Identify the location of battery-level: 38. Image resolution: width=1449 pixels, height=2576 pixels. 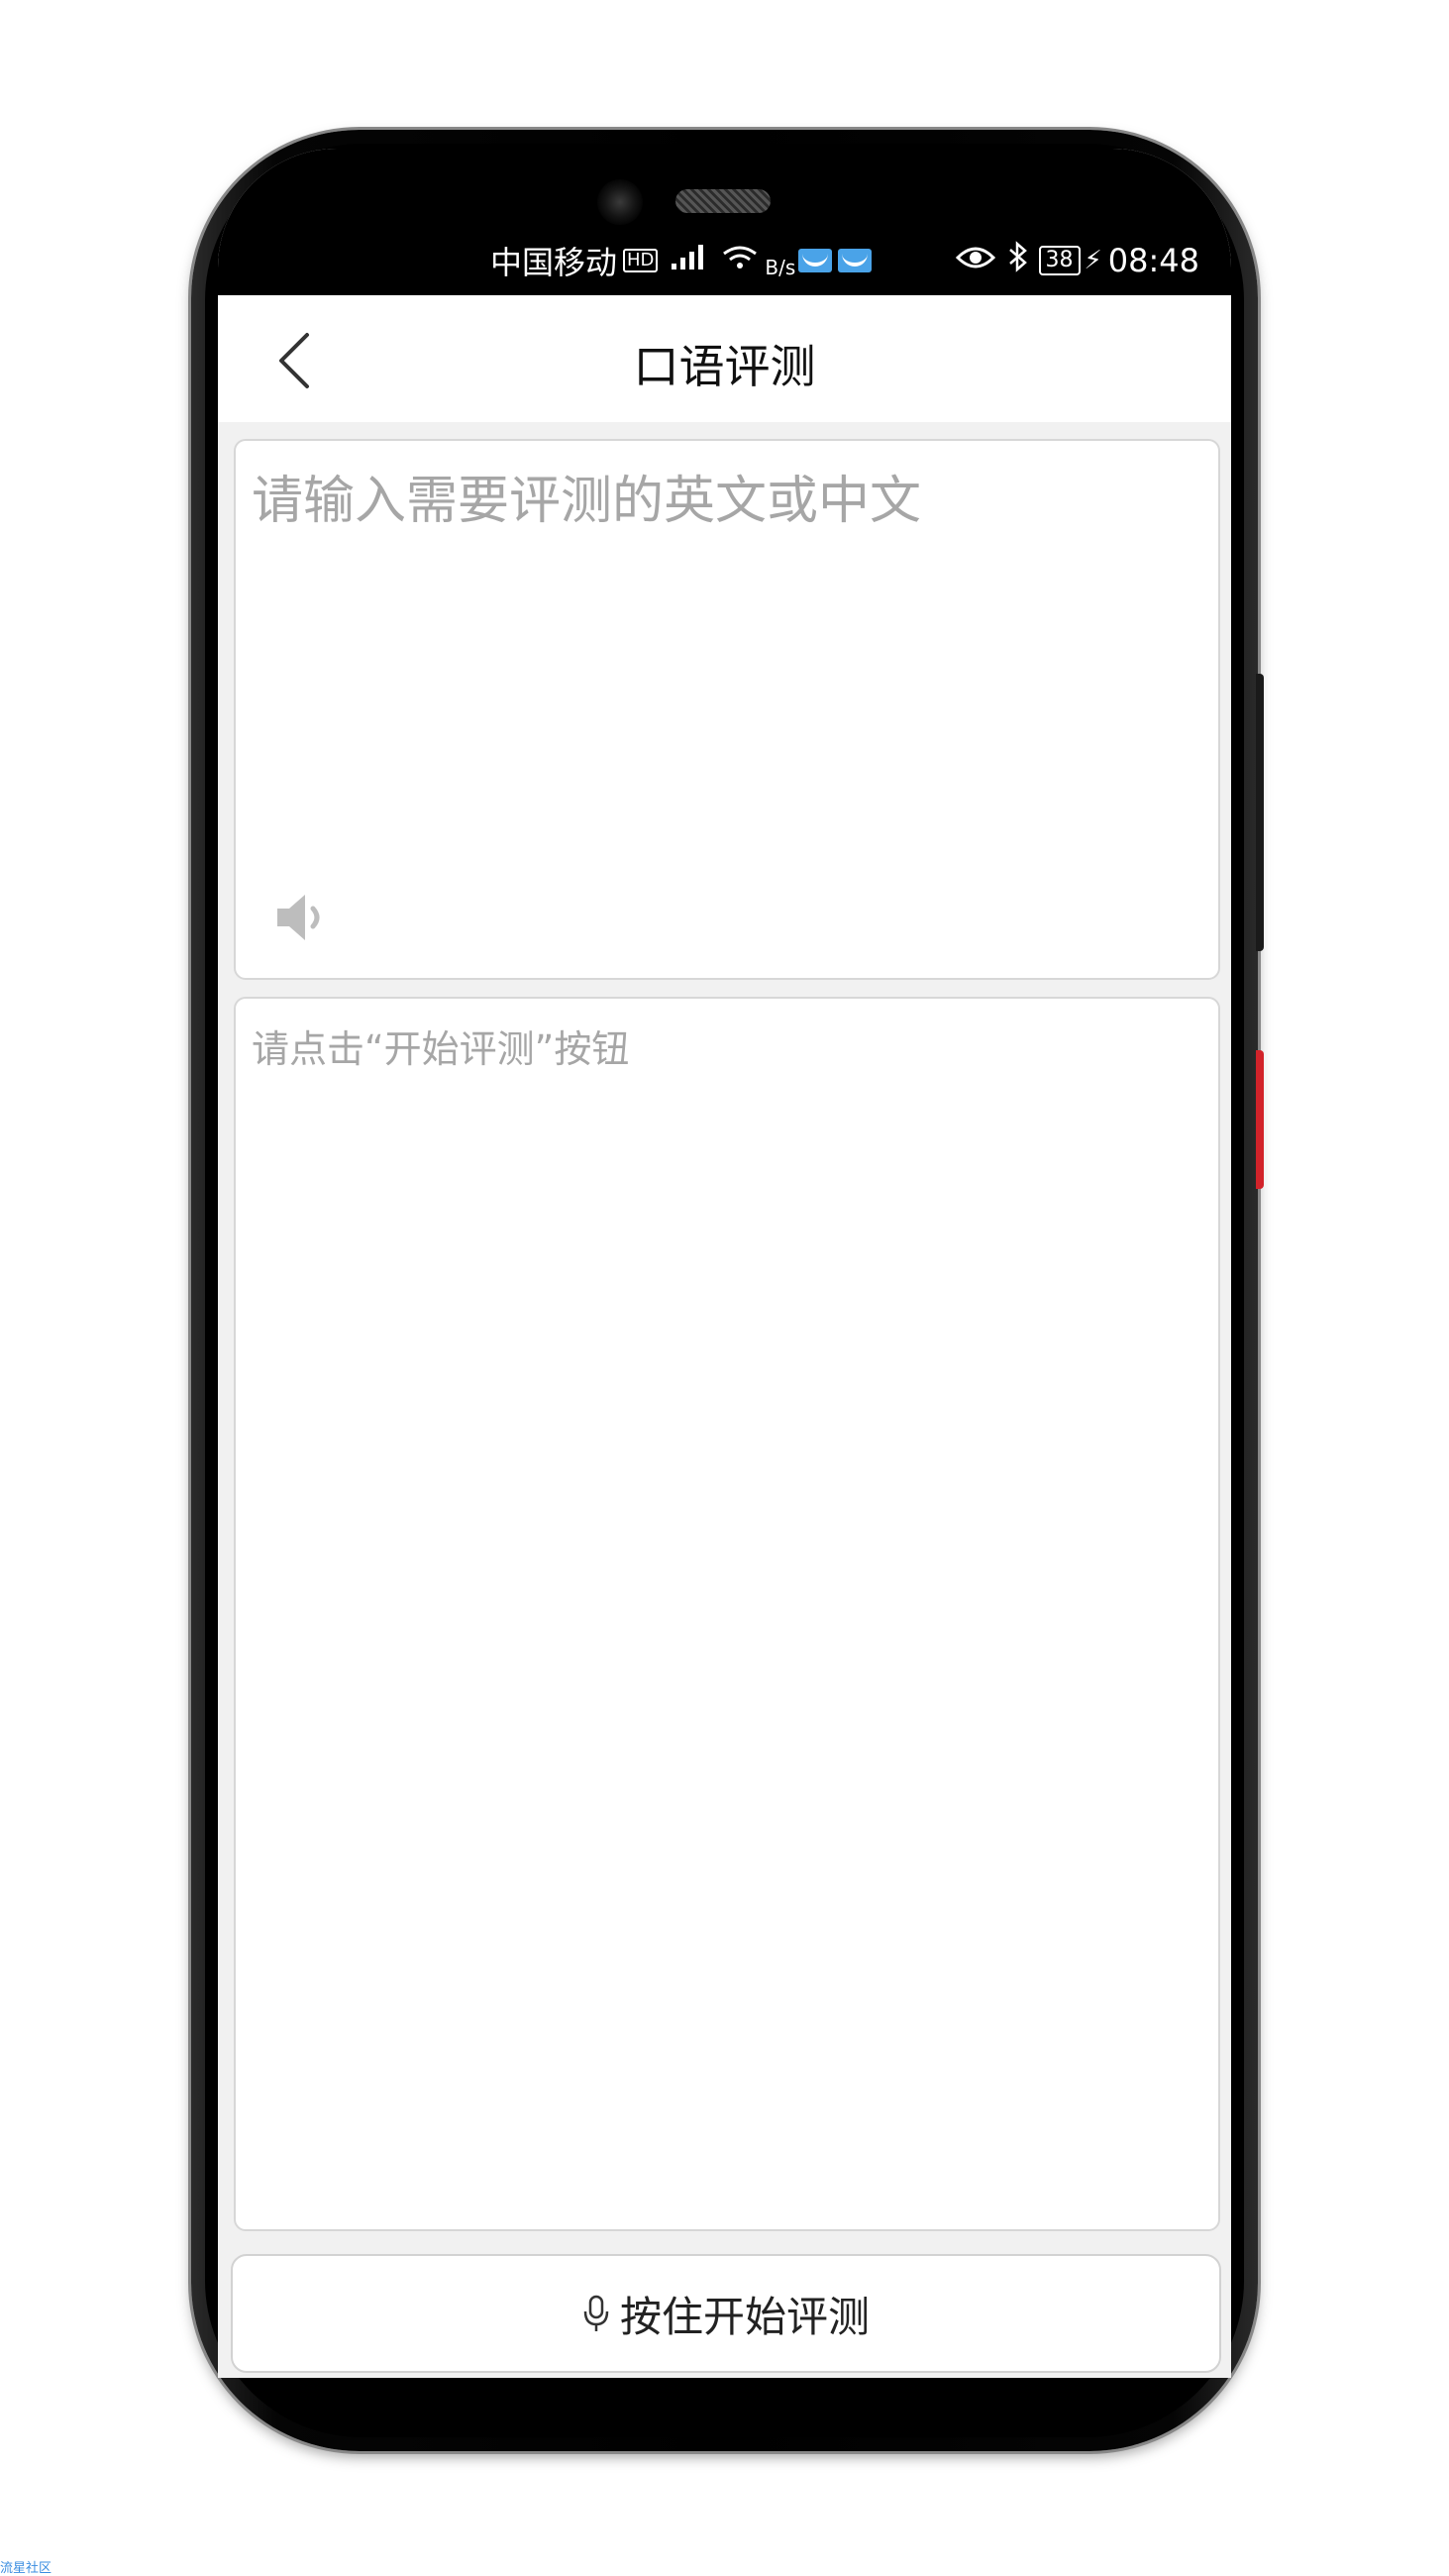
(1059, 260).